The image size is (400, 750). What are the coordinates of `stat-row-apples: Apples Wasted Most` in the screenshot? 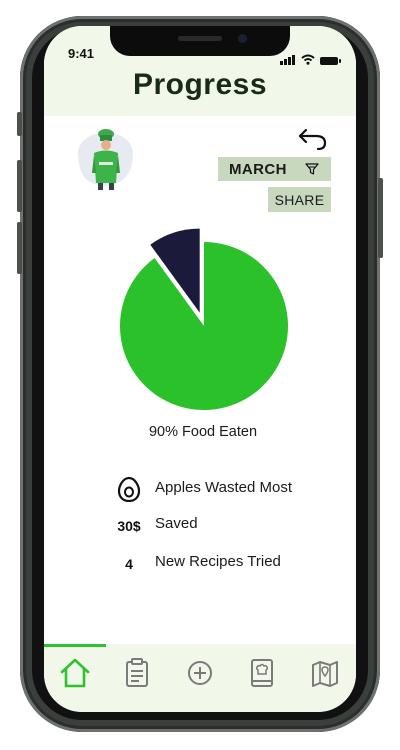 It's located at (200, 489).